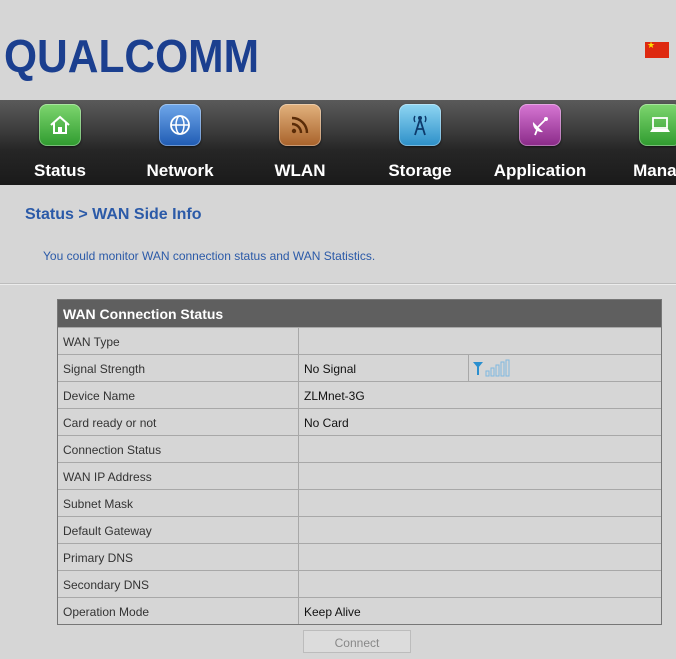 The width and height of the screenshot is (676, 659). Describe the element at coordinates (60, 170) in the screenshot. I see `nav-label: Status` at that location.